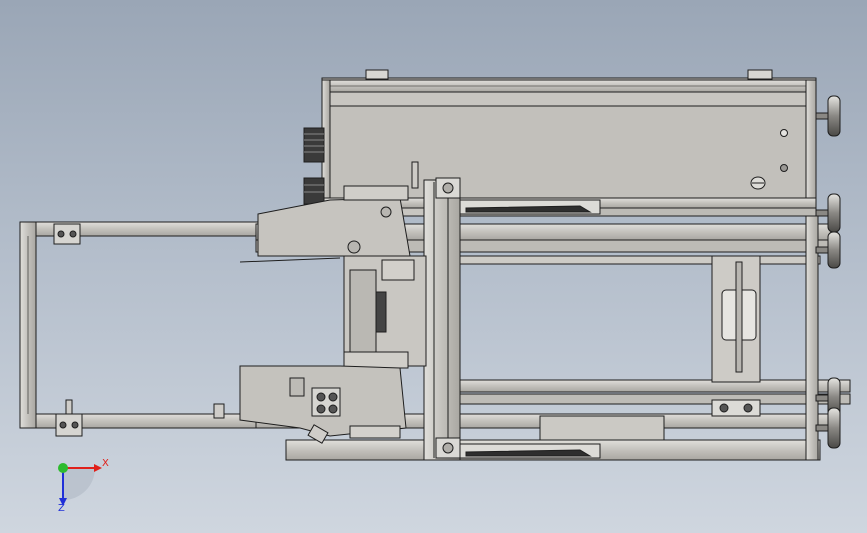 This screenshot has width=867, height=533. Describe the element at coordinates (381, 312) in the screenshot. I see `slot` at that location.